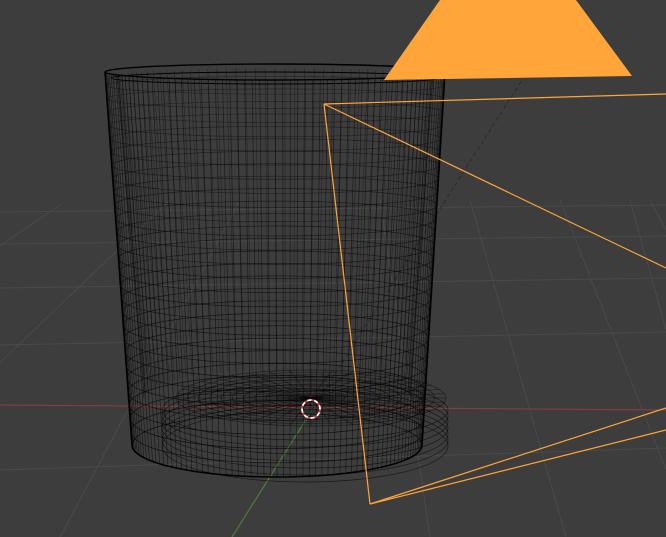 Image resolution: width=666 pixels, height=537 pixels. I want to click on camera-up-triangle-icon, so click(508, 40).